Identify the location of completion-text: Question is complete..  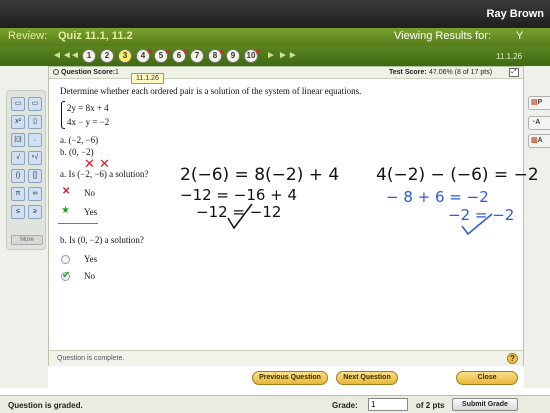
(91, 358).